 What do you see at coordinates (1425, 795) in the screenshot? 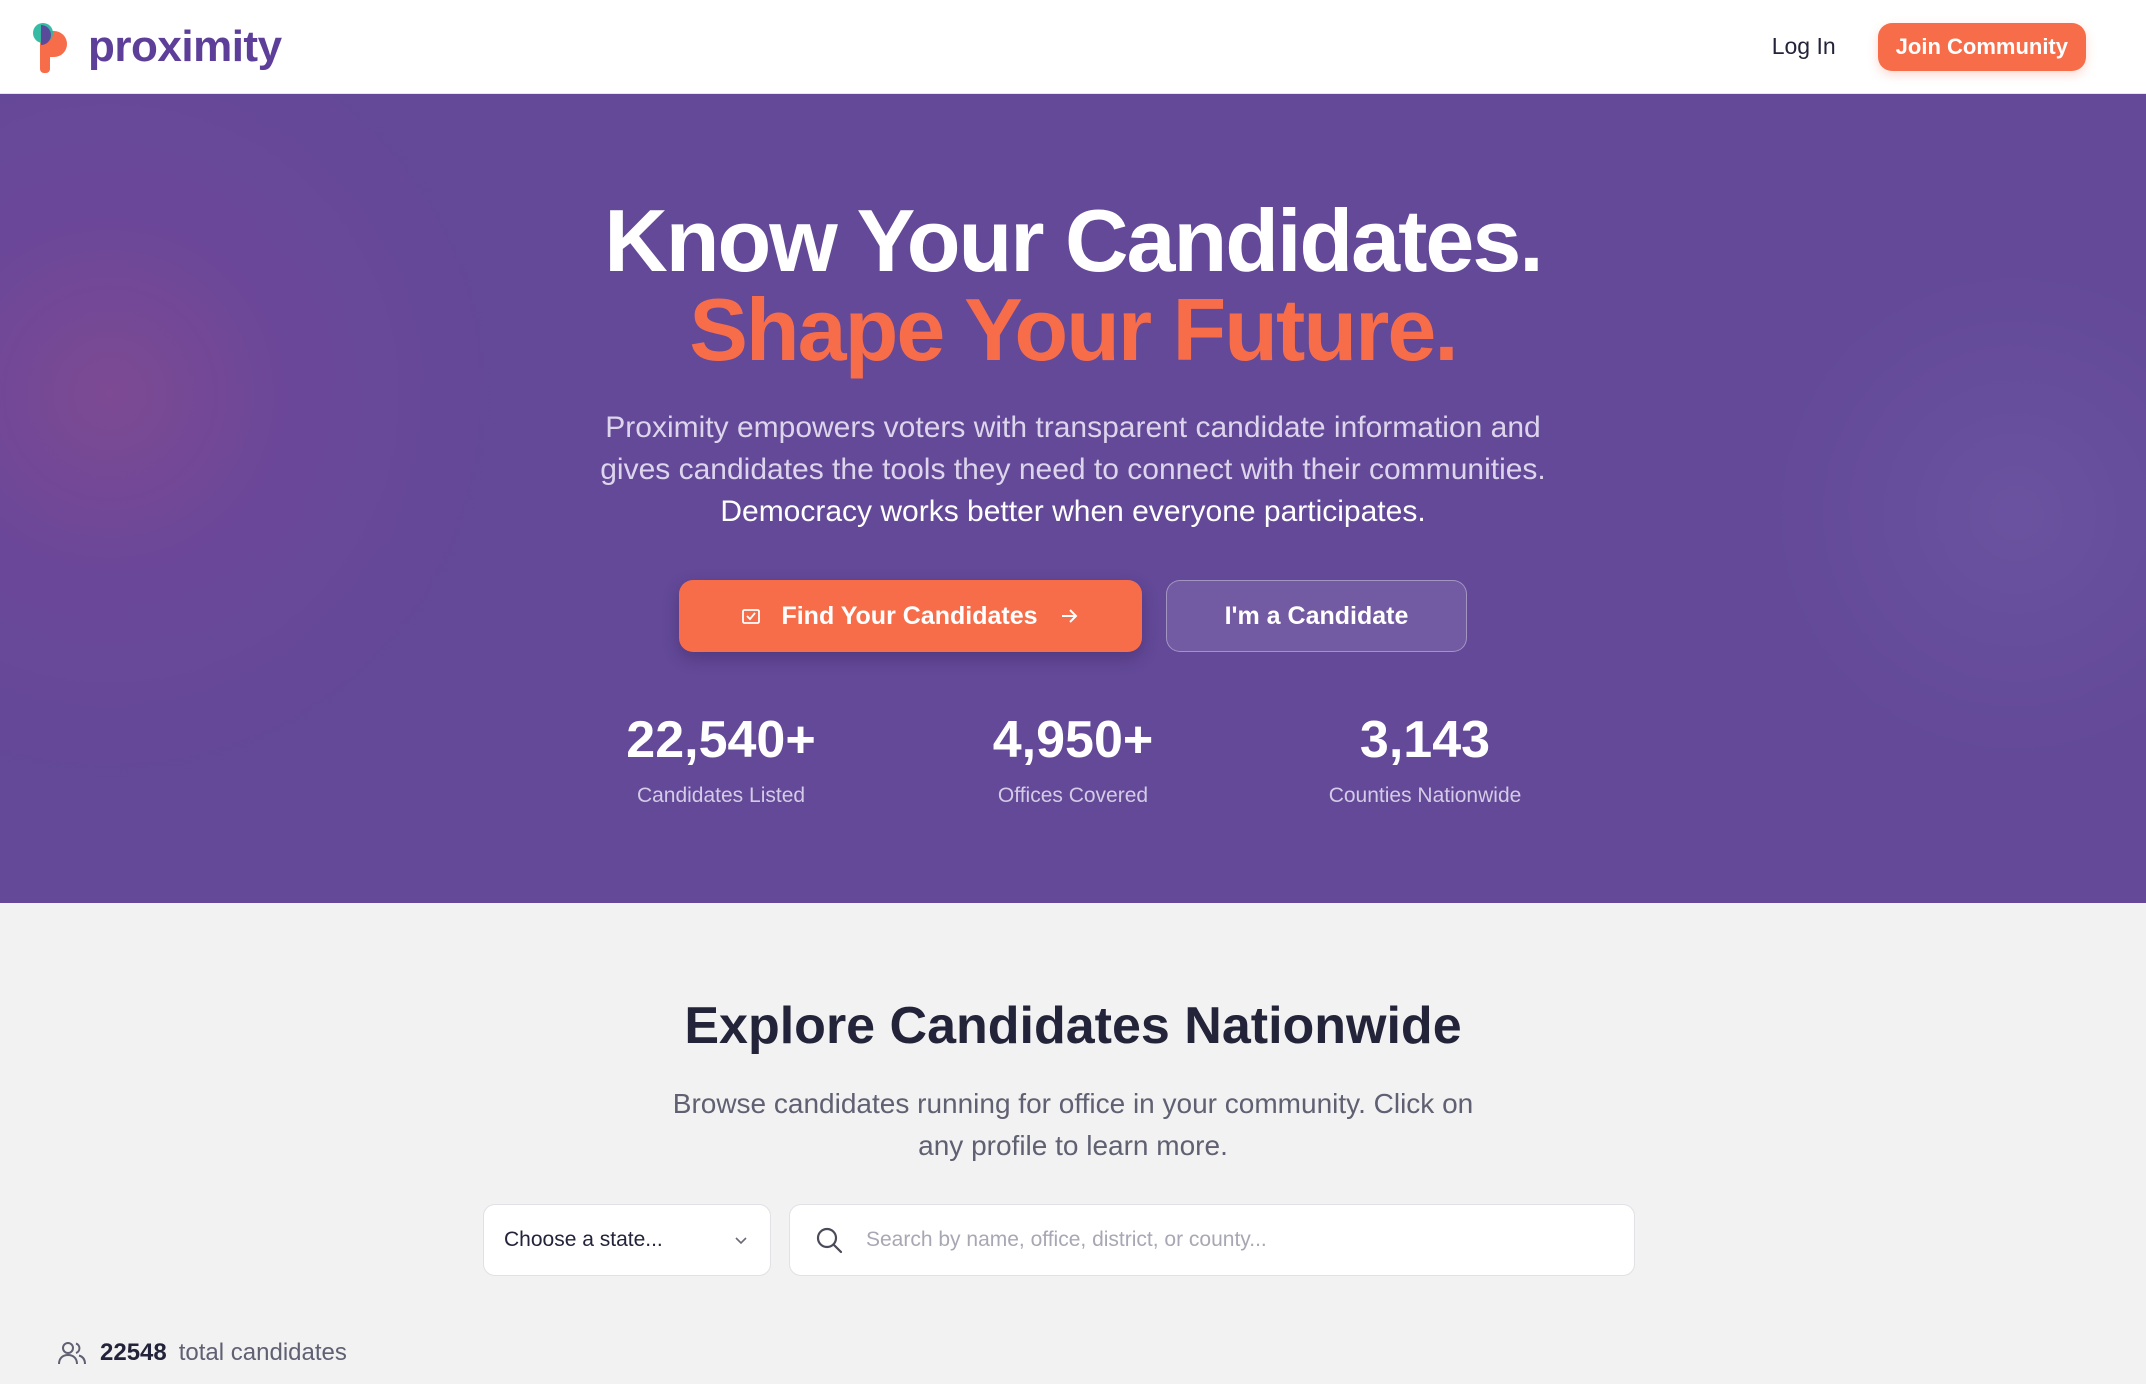
I see `stat-label: Counties Nationwide` at bounding box center [1425, 795].